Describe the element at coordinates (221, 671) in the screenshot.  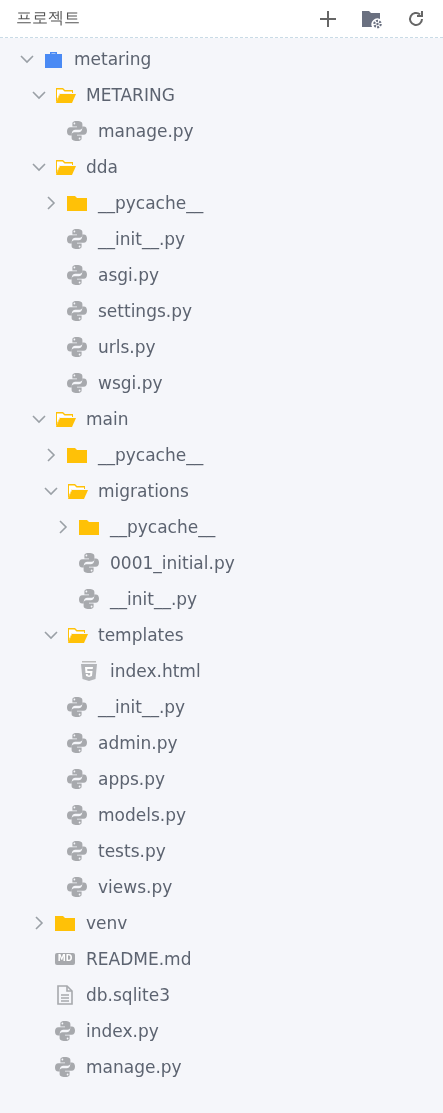
I see `tree-item: index.html` at that location.